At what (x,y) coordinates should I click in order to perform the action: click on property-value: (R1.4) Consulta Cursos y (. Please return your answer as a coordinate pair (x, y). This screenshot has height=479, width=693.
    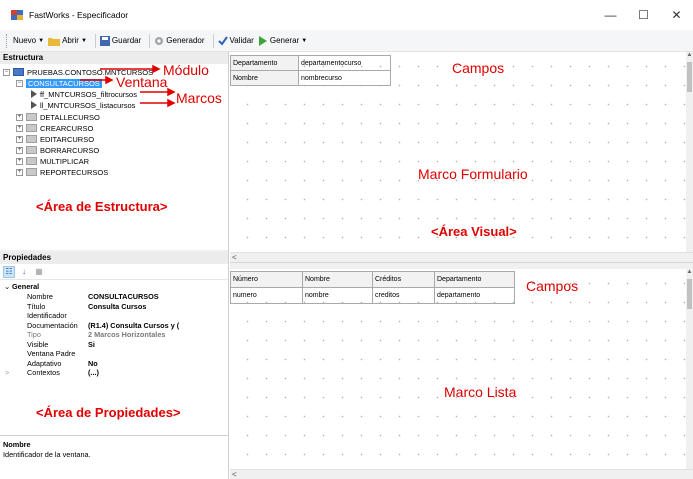
    Looking at the image, I should click on (158, 326).